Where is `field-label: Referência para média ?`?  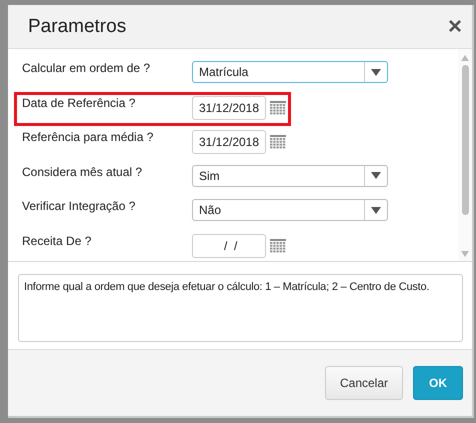
field-label: Referência para média ? is located at coordinates (88, 137).